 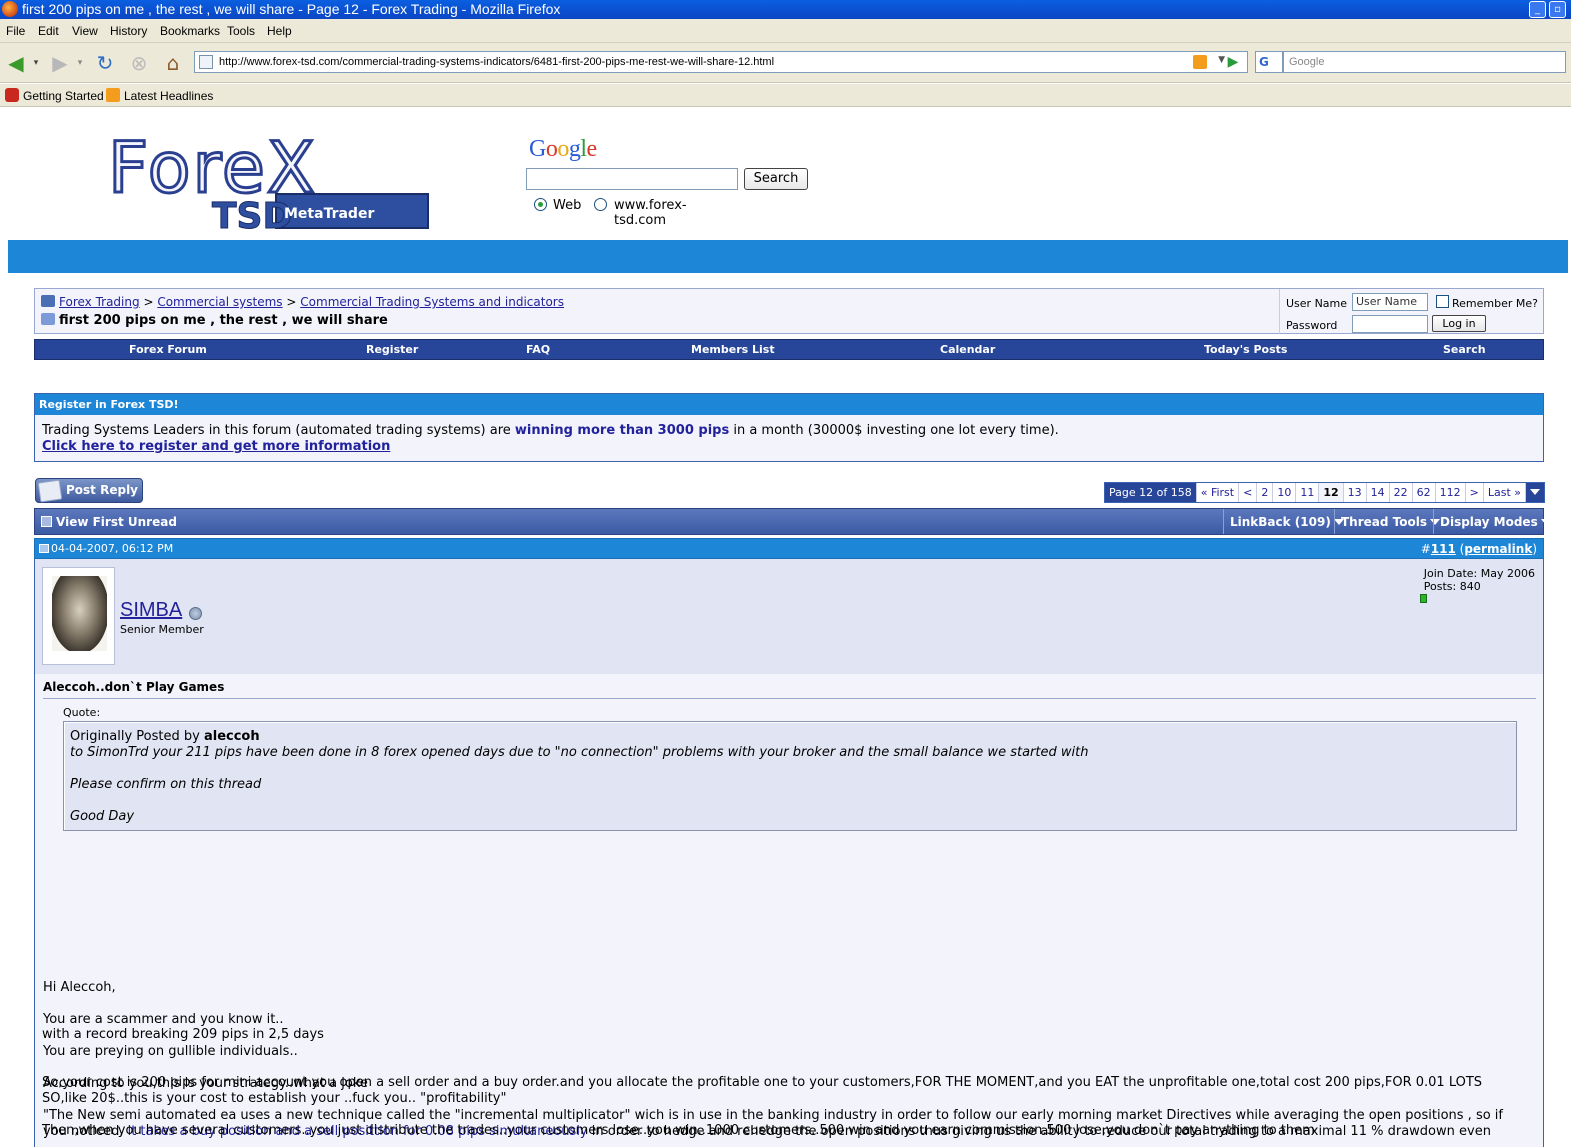 I want to click on header-band, so click(x=788, y=256).